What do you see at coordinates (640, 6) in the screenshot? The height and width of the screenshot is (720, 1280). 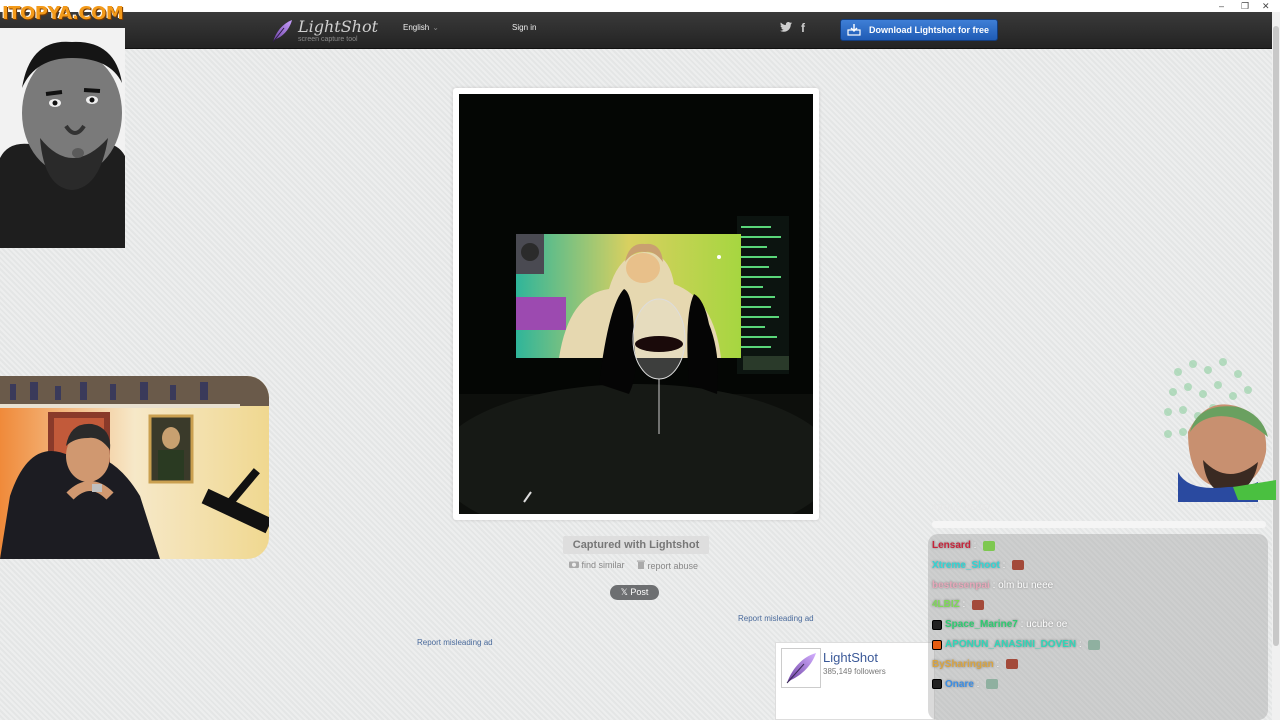 I see `window-titlebar` at bounding box center [640, 6].